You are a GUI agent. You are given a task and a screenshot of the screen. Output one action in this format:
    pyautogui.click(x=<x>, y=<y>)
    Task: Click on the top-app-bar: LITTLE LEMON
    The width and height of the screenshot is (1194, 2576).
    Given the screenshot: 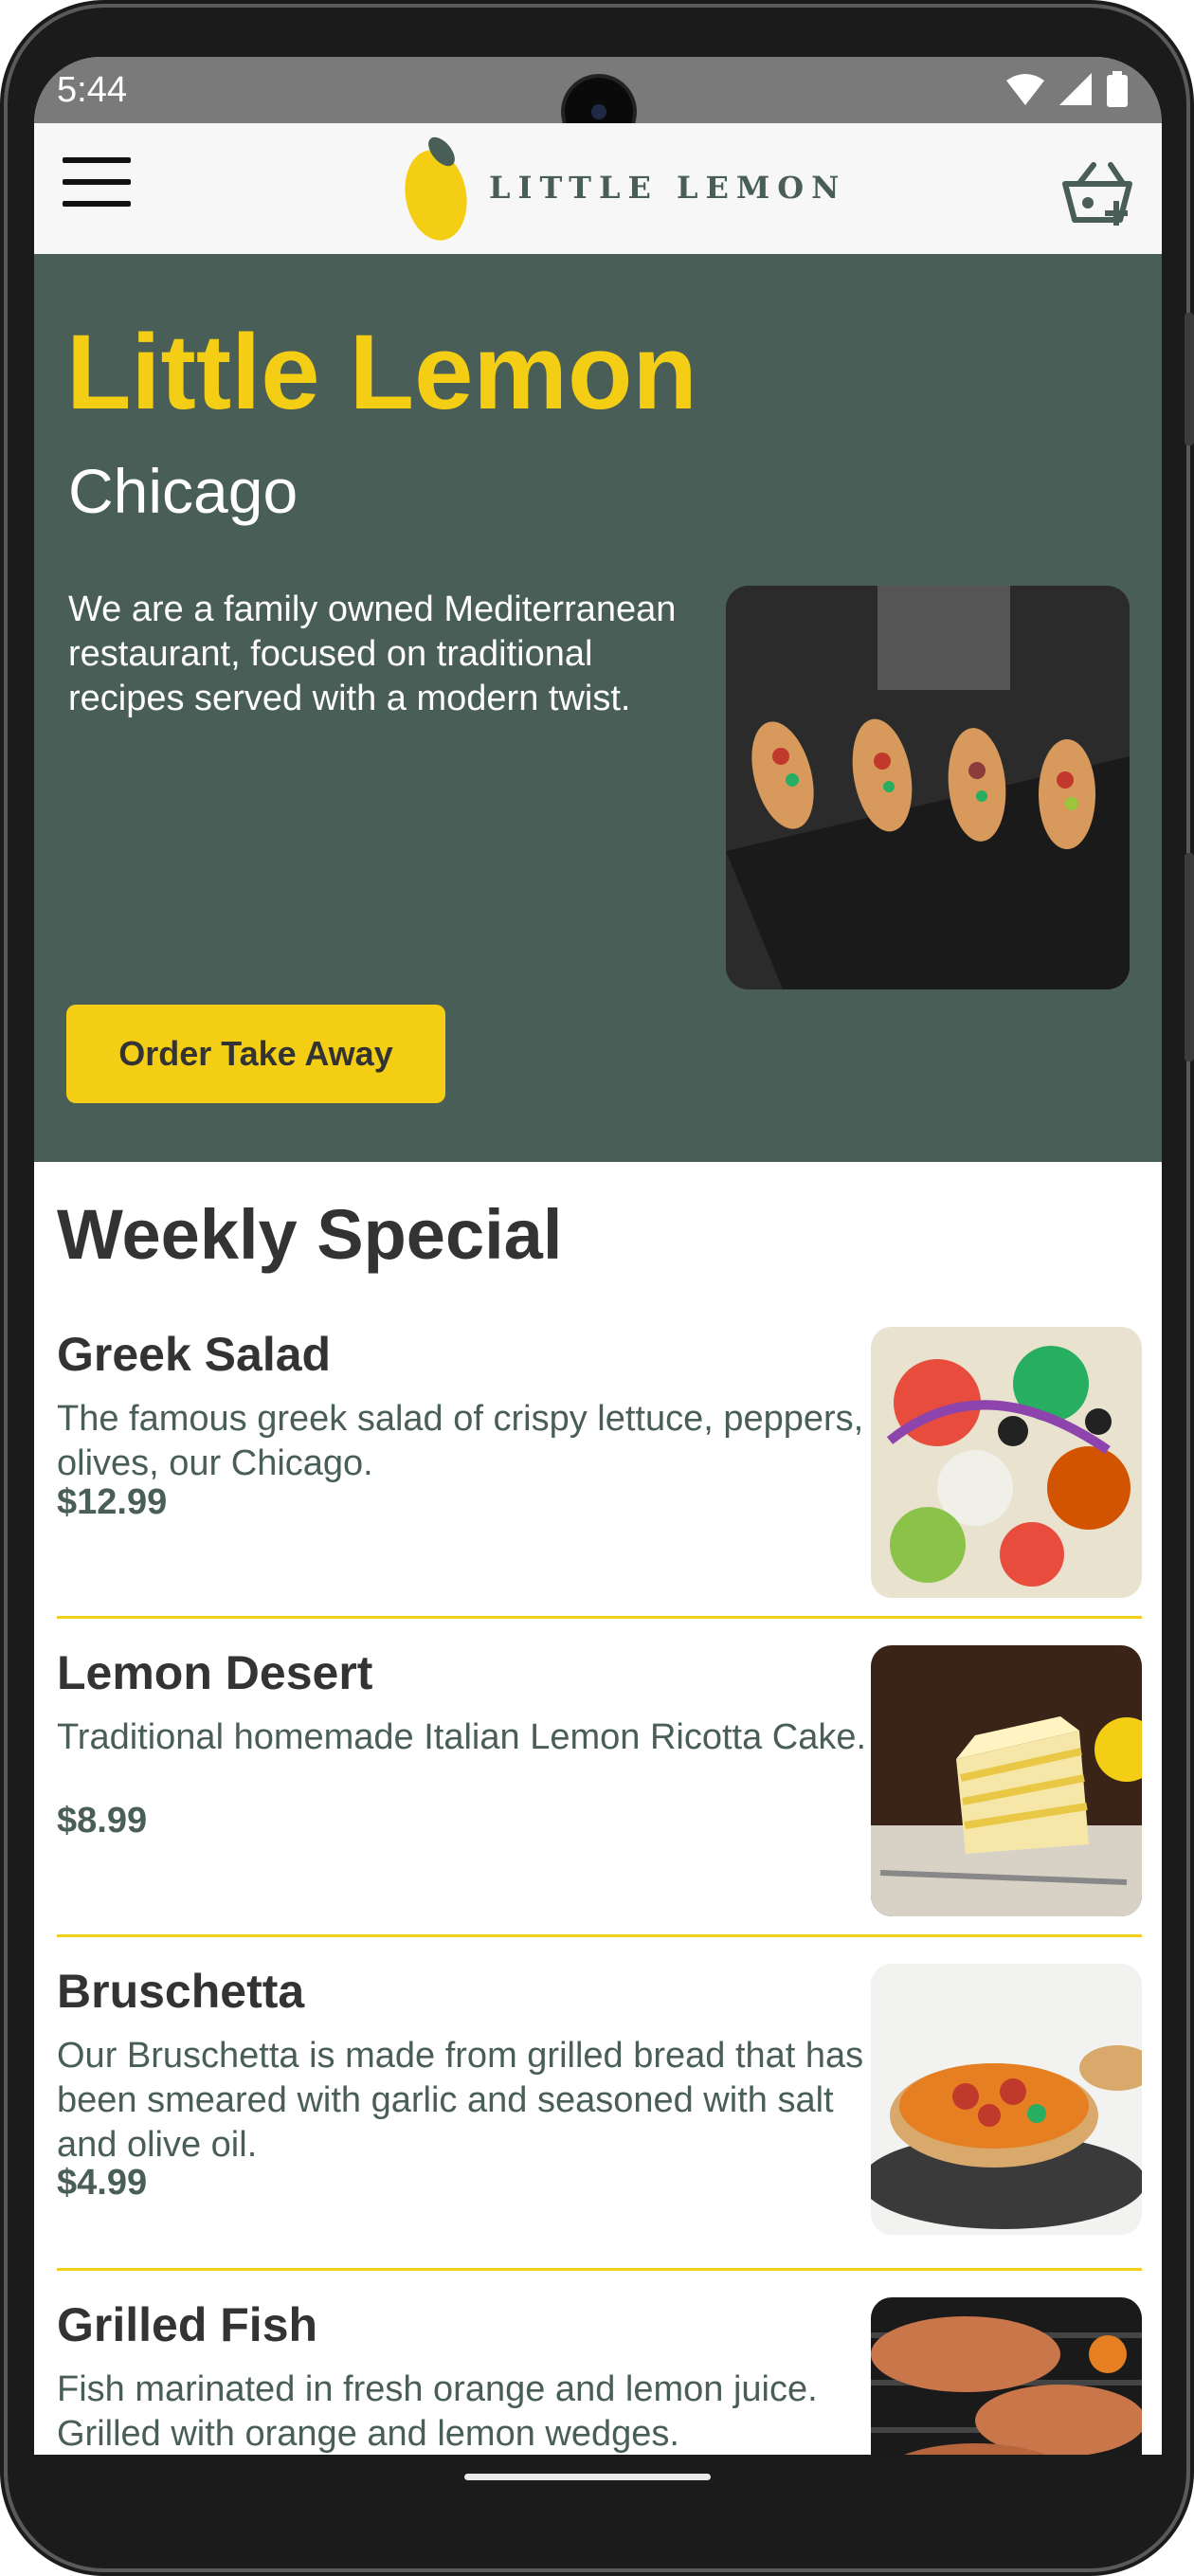 What is the action you would take?
    pyautogui.click(x=598, y=188)
    